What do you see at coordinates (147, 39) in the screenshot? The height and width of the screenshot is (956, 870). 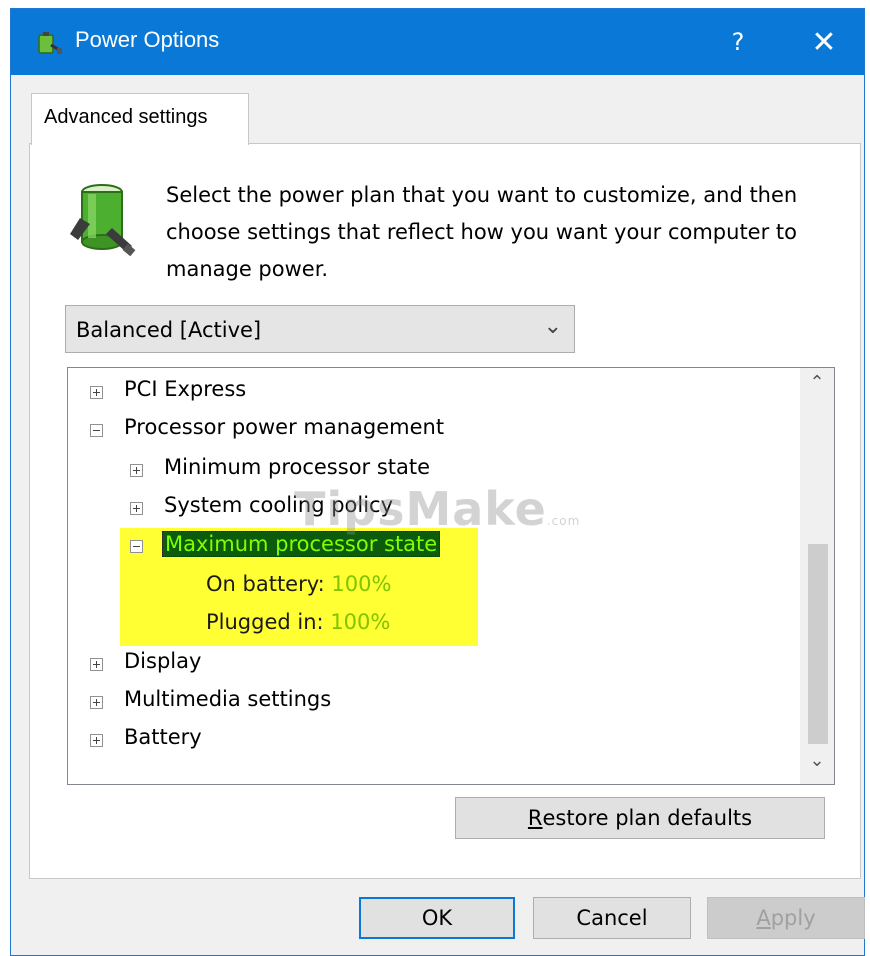 I see `window-title: Power Options` at bounding box center [147, 39].